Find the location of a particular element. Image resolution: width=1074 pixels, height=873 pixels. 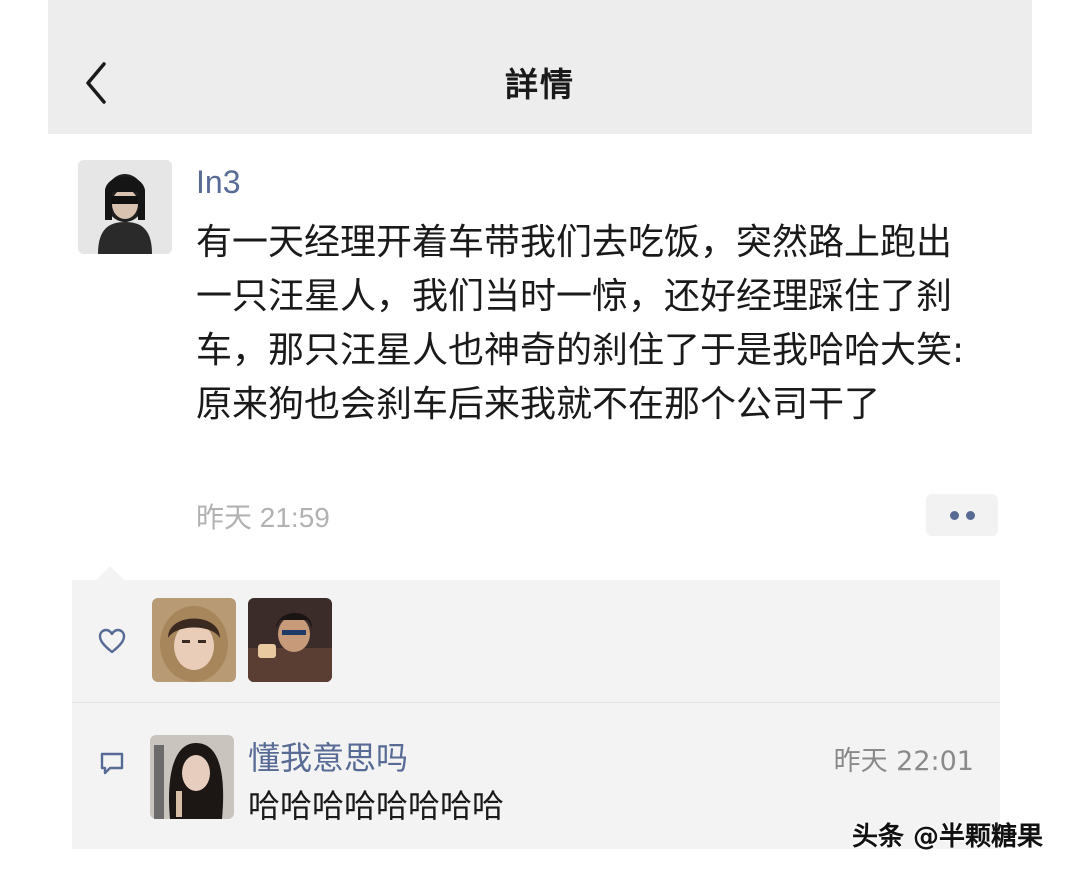

more-actions-button is located at coordinates (962, 515).